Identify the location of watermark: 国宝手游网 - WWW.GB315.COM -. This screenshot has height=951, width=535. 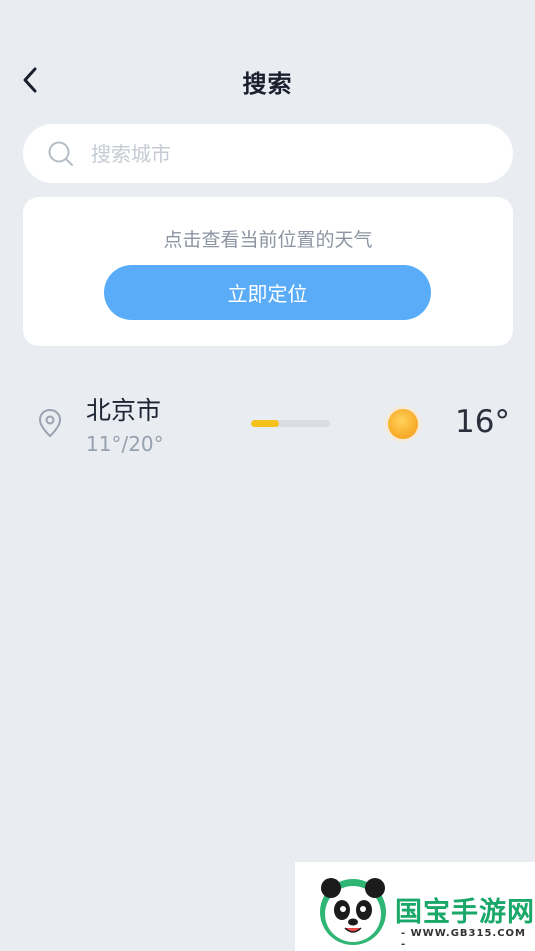
(415, 906).